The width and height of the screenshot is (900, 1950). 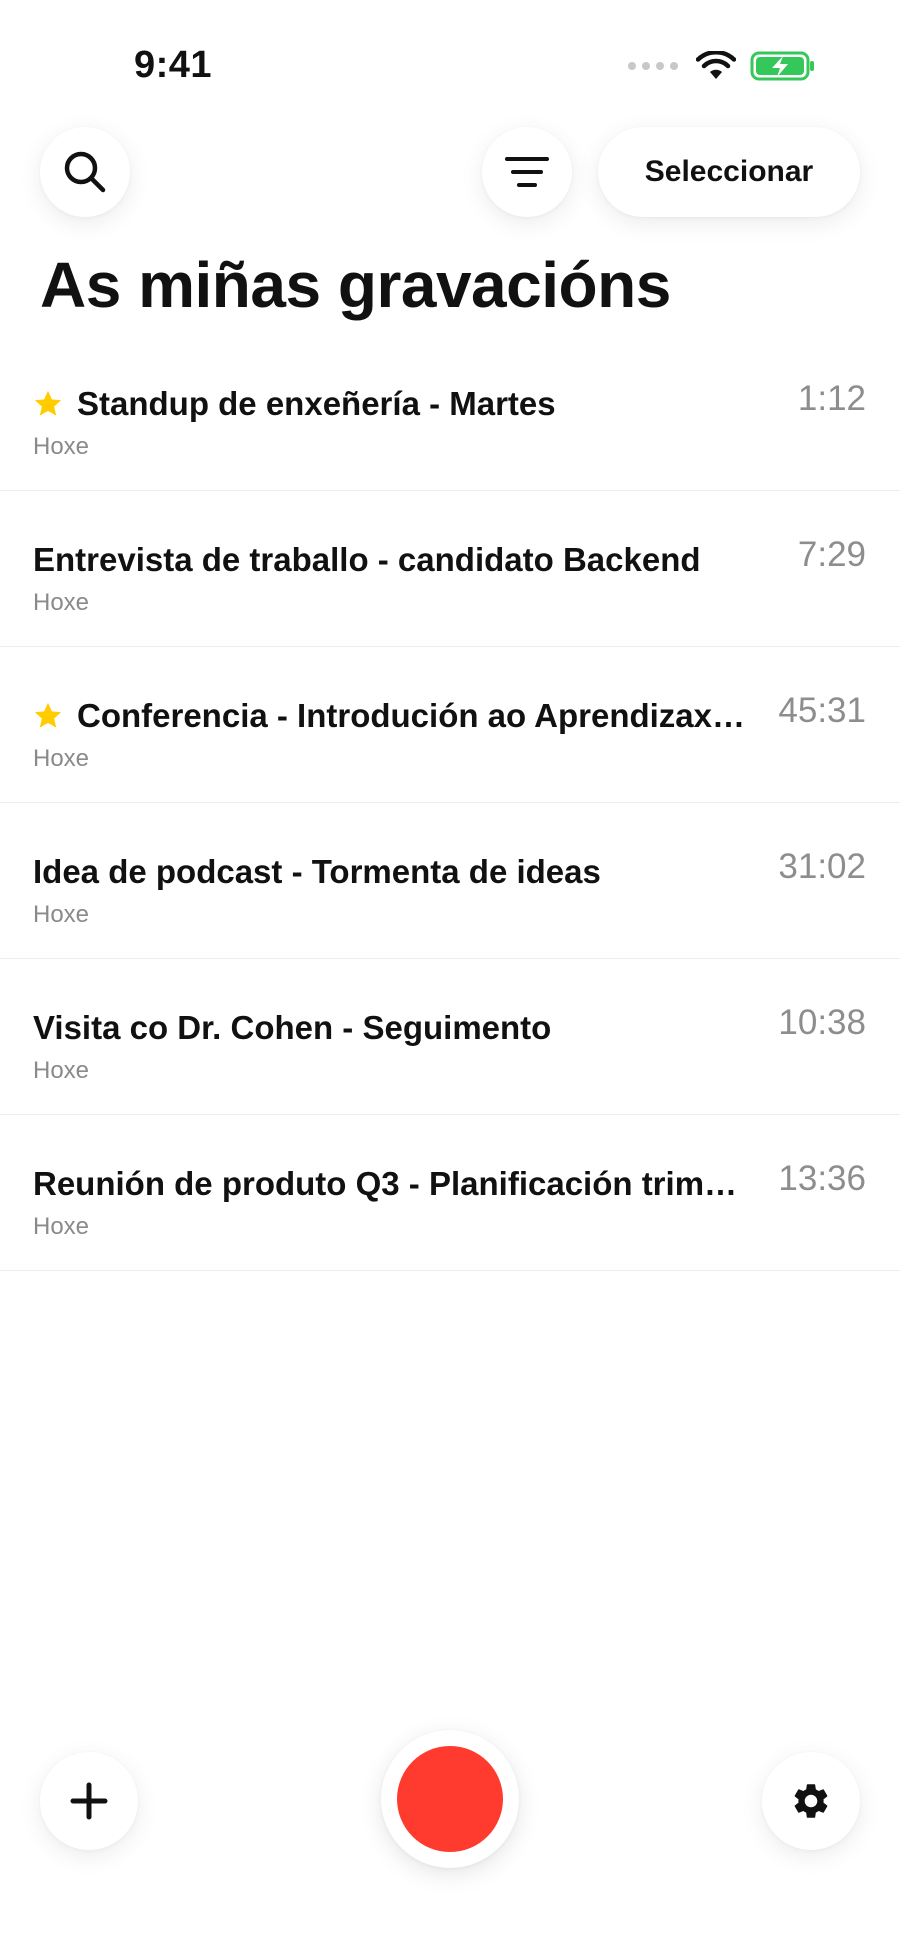 I want to click on recording-title-row: Idea de podcast - Tormenta de ideas, so click(x=393, y=872).